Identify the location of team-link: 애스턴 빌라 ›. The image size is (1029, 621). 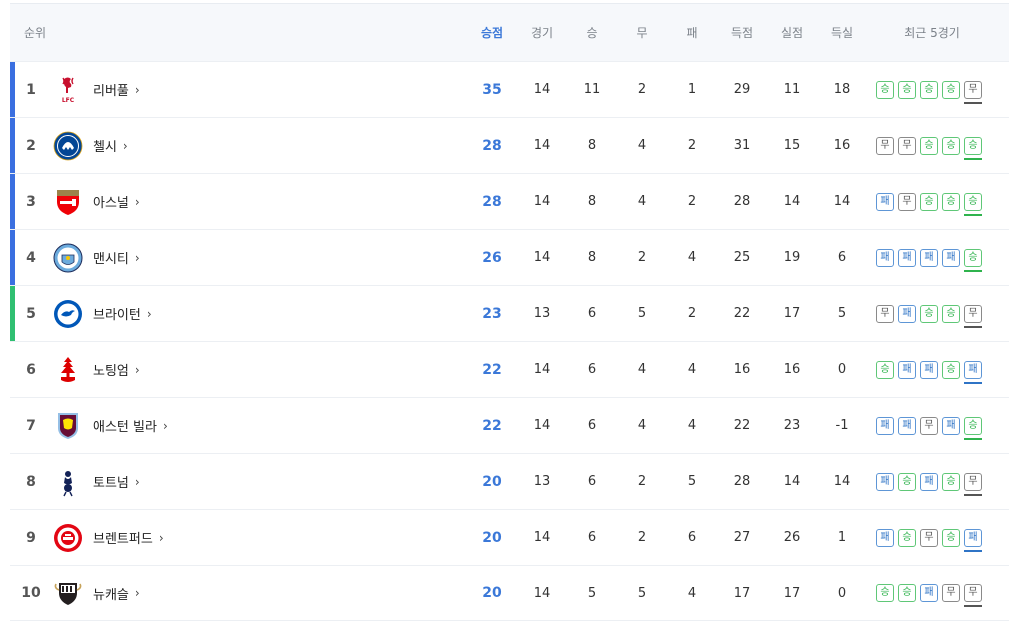
(130, 425).